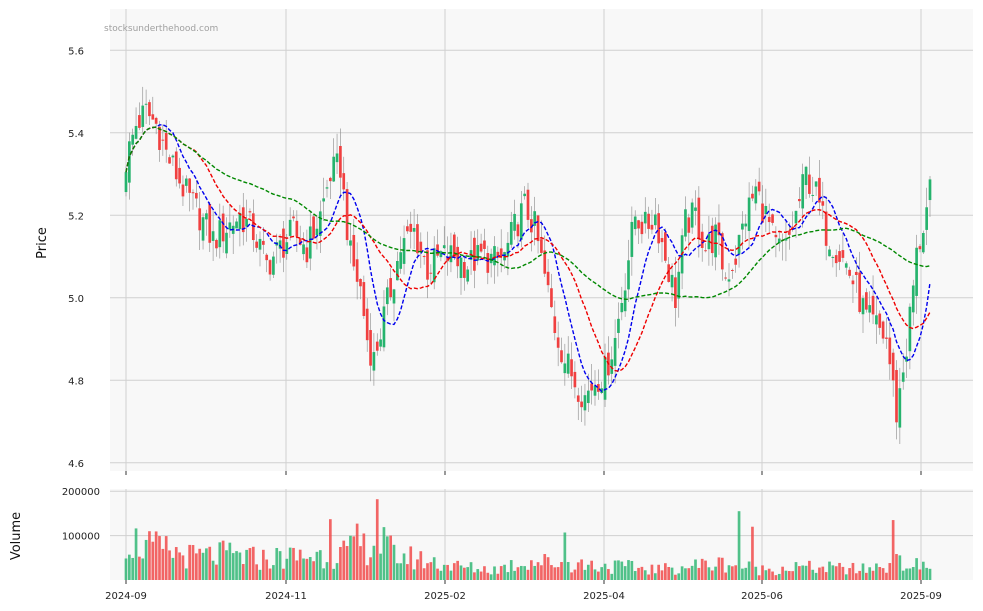 The width and height of the screenshot is (983, 611). Describe the element at coordinates (81, 537) in the screenshot. I see `volume-tick-label: 100000` at that location.